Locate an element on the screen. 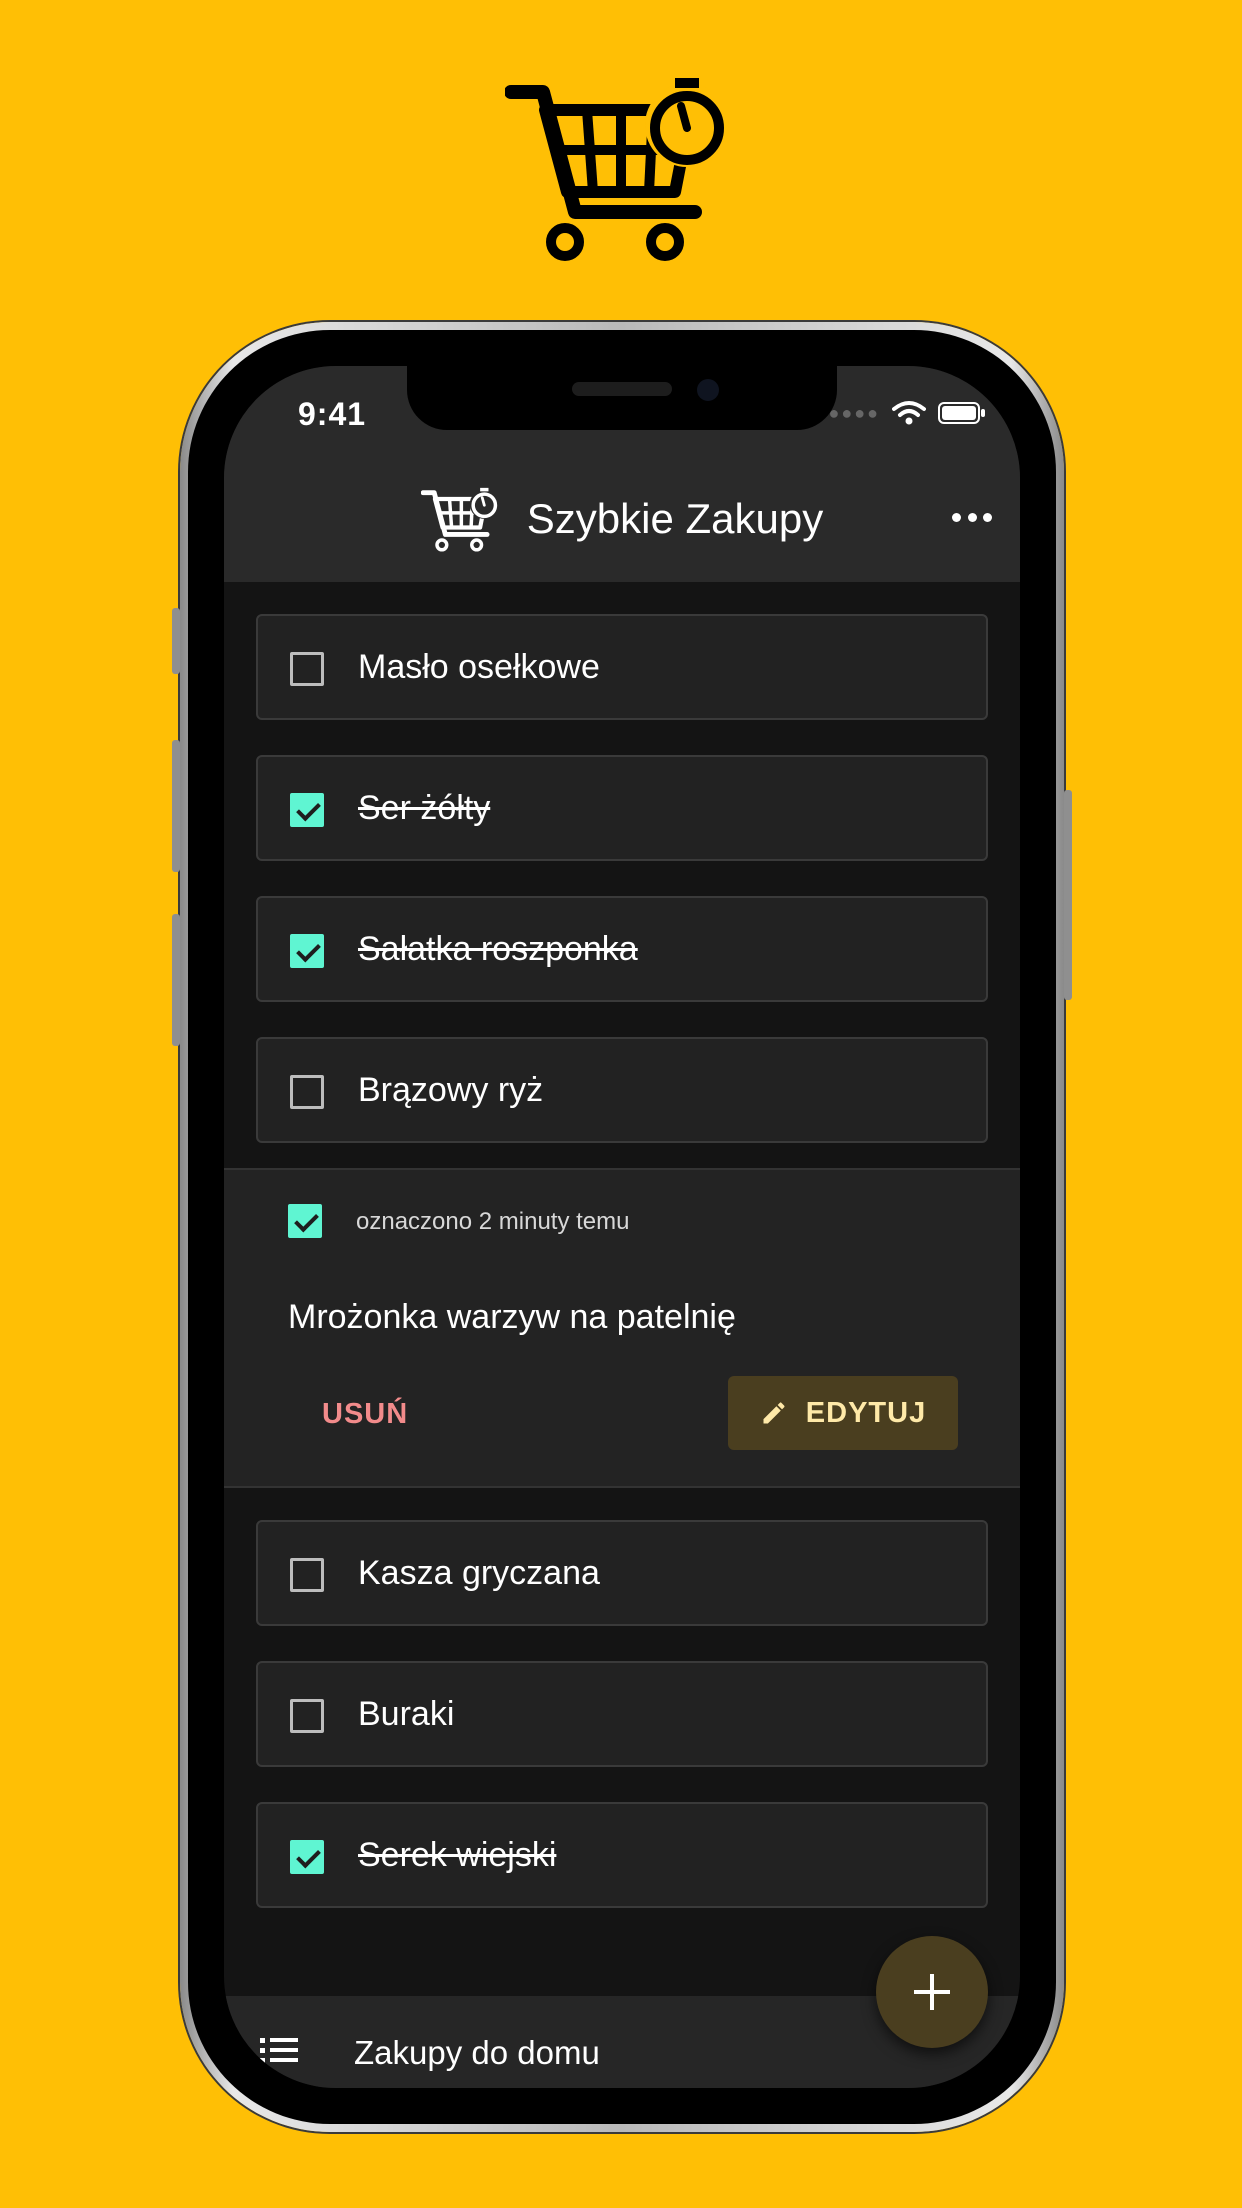 This screenshot has width=1242, height=2208. list-item: Sałatka roszponka is located at coordinates (622, 949).